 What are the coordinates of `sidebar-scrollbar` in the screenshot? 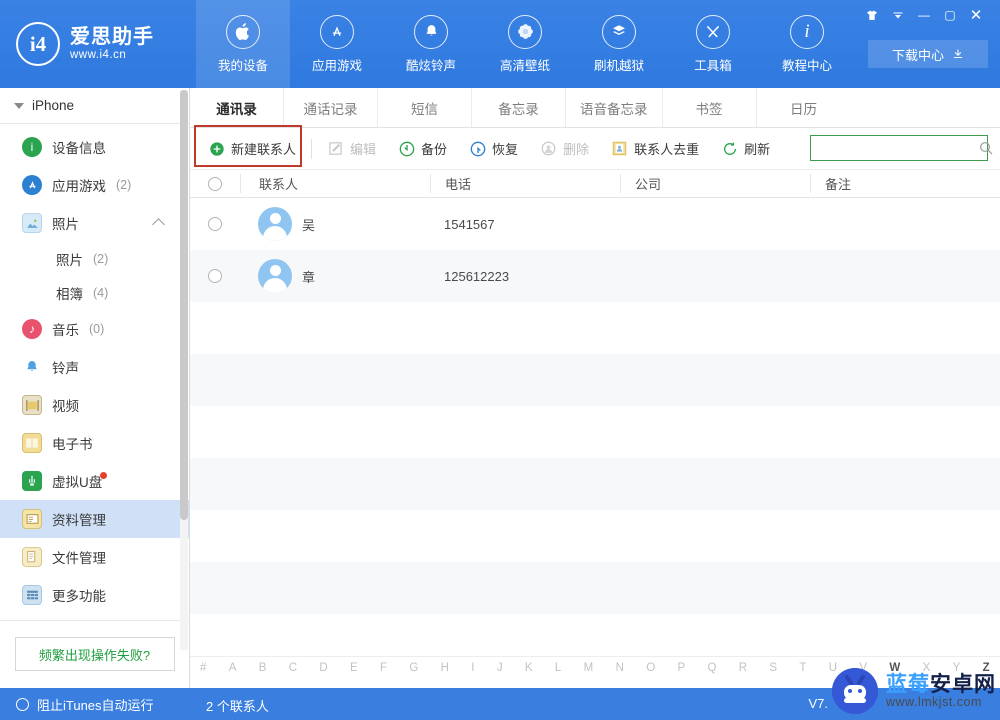 It's located at (184, 370).